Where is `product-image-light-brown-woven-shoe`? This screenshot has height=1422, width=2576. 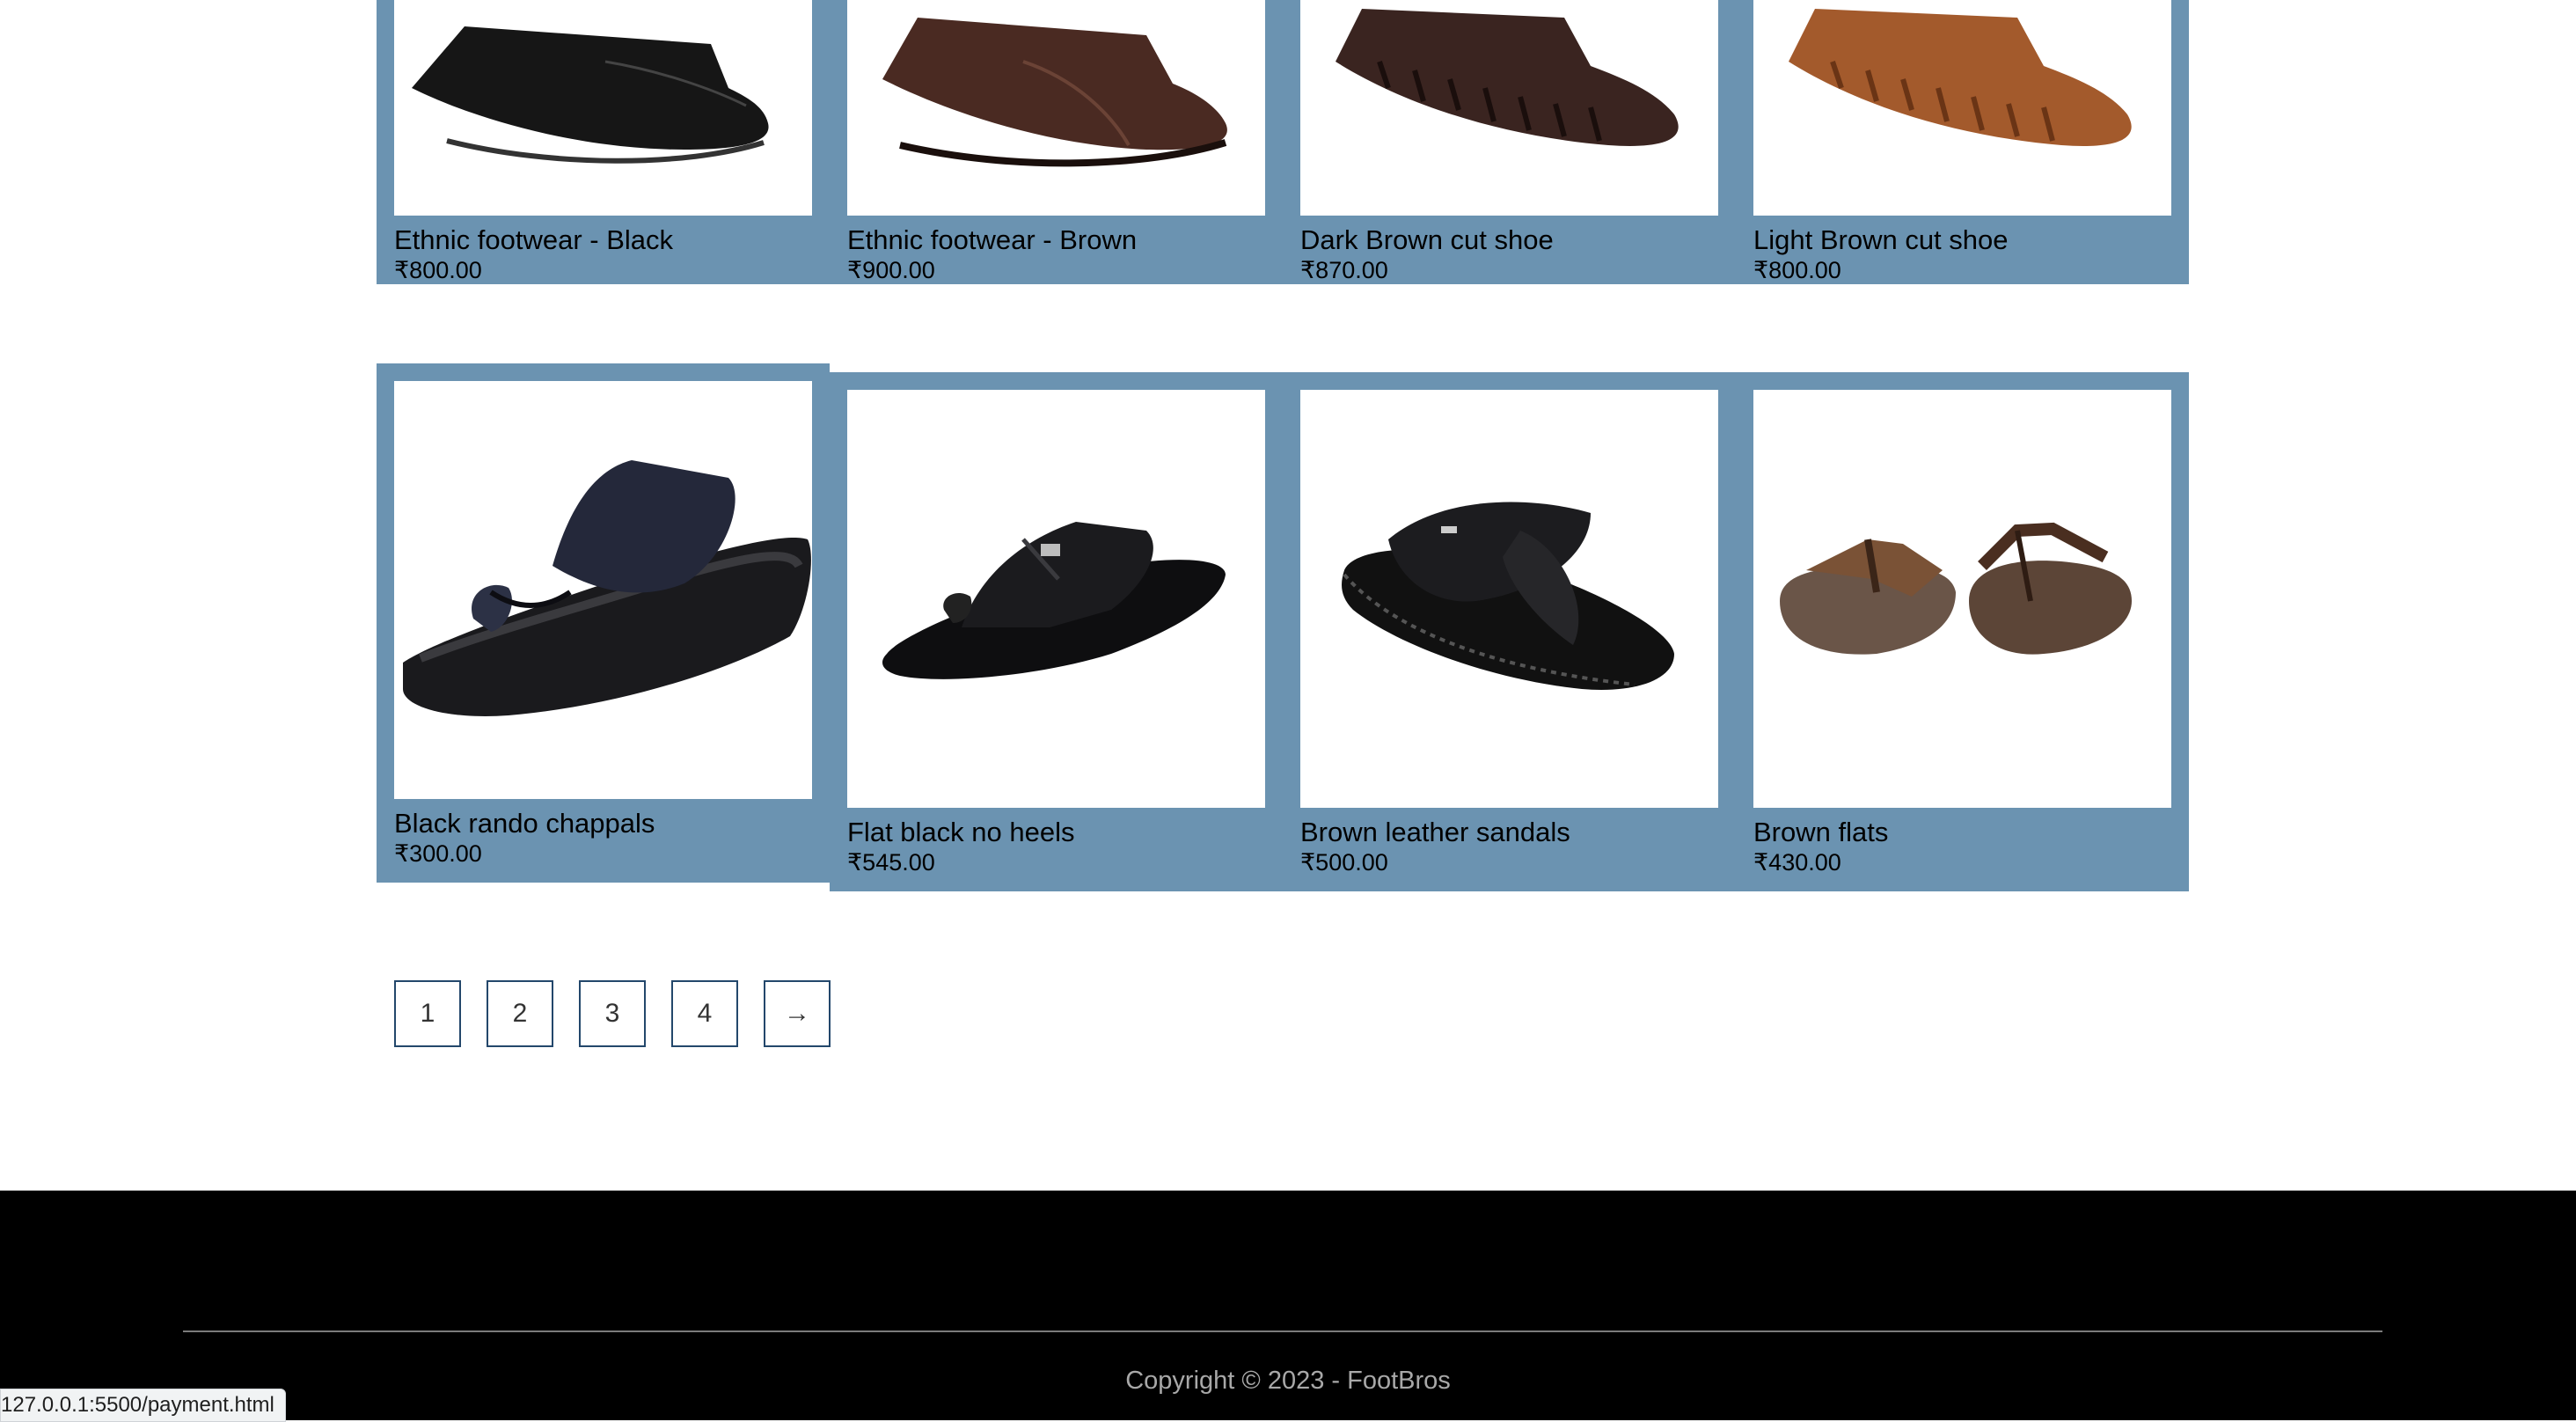 product-image-light-brown-woven-shoe is located at coordinates (1962, 108).